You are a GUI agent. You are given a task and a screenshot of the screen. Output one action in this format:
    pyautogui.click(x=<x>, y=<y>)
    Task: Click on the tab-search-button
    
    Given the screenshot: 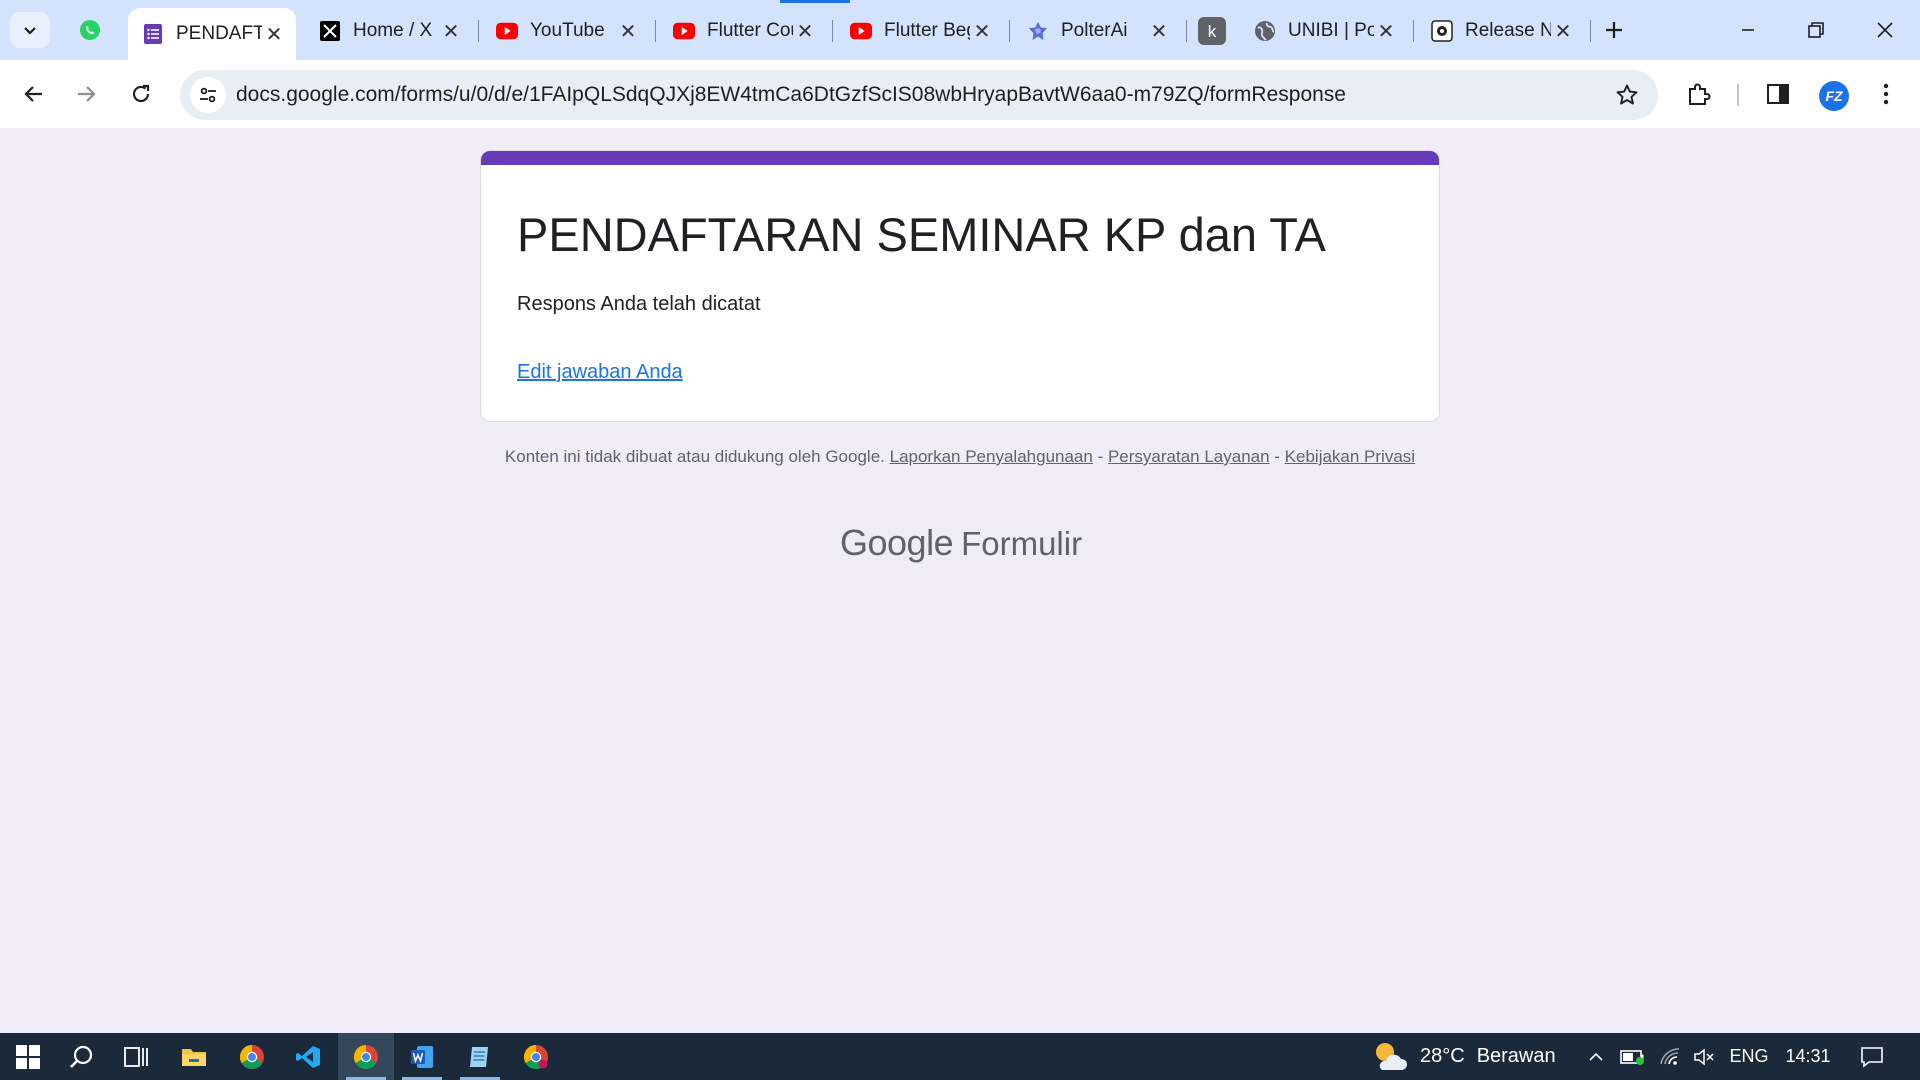 What is the action you would take?
    pyautogui.click(x=30, y=30)
    